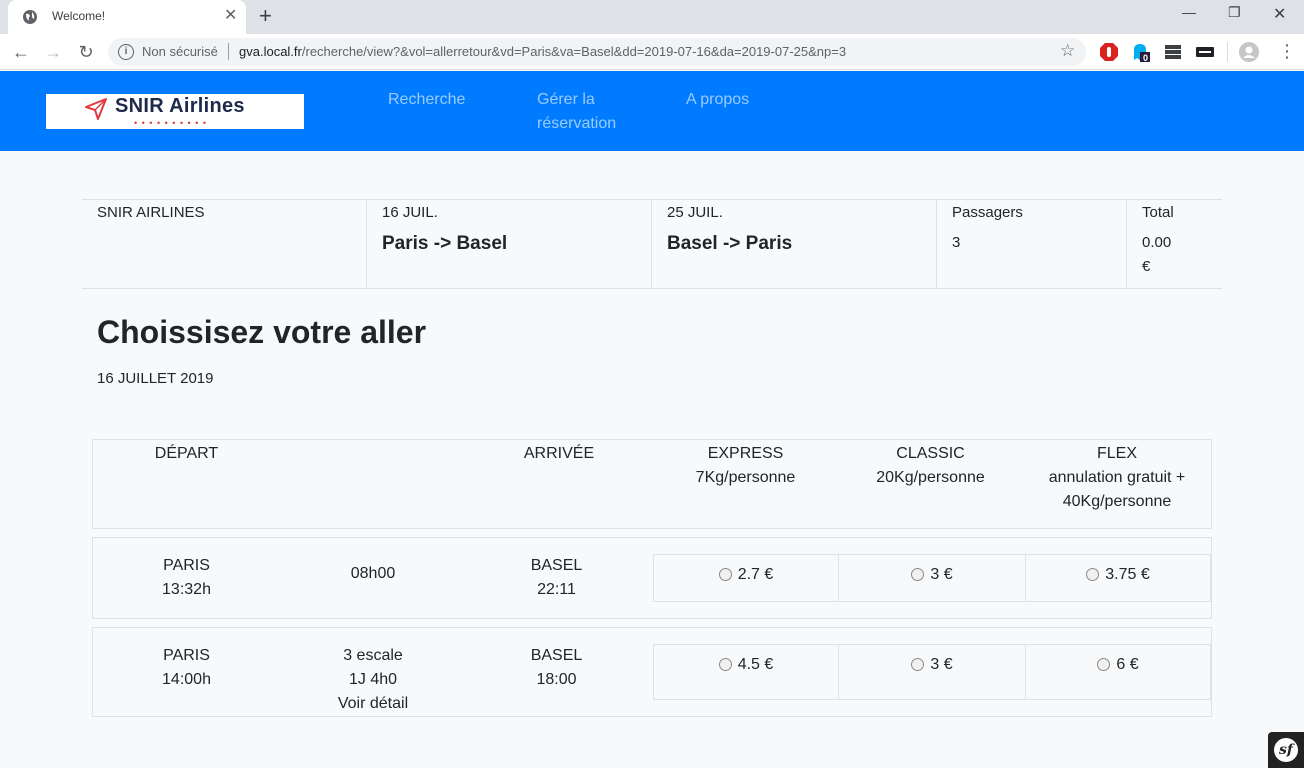 This screenshot has height=768, width=1304. Describe the element at coordinates (1249, 52) in the screenshot. I see `profile-avatar-icon` at that location.